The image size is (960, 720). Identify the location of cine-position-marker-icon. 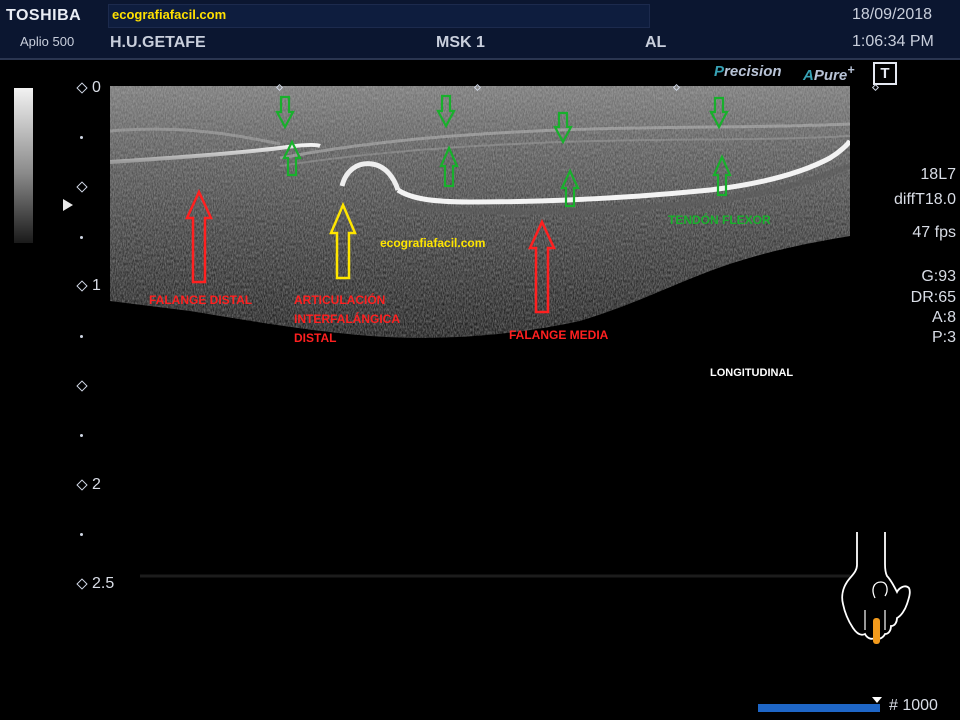
(877, 700).